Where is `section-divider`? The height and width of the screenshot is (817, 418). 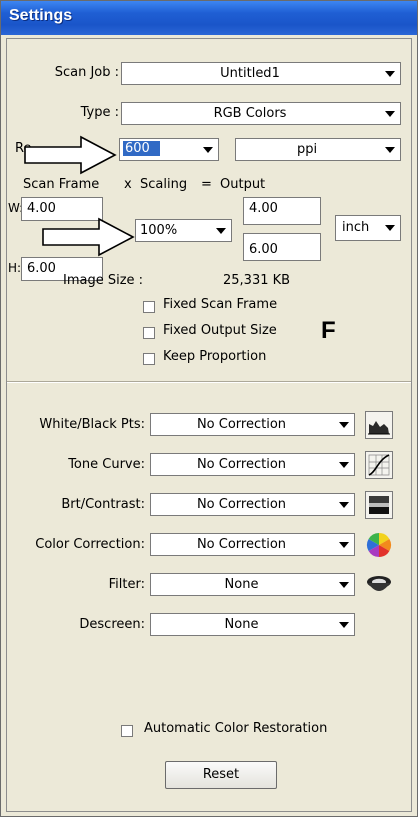
section-divider is located at coordinates (209, 382).